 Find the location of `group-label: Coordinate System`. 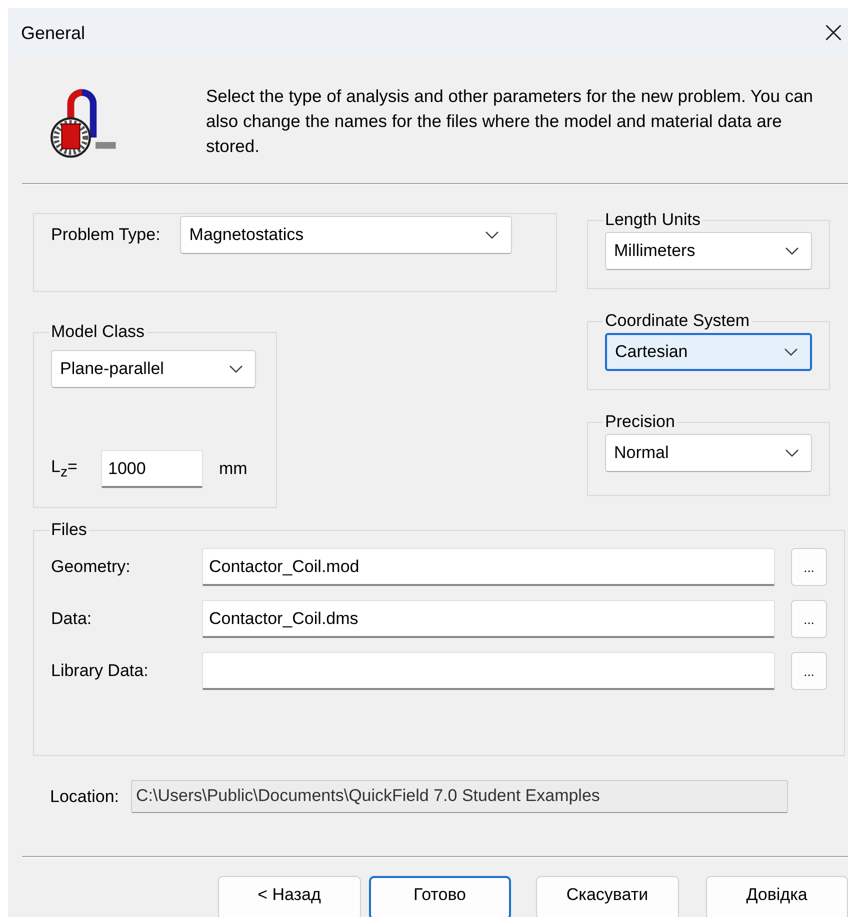

group-label: Coordinate System is located at coordinates (677, 321).